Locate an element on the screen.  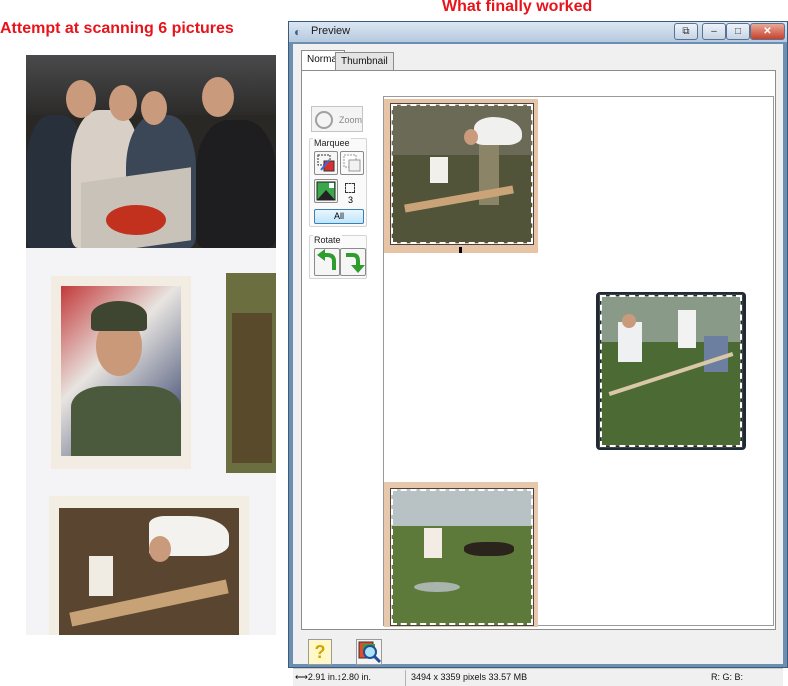
width-value: 2.91 in. is located at coordinates (322, 677).